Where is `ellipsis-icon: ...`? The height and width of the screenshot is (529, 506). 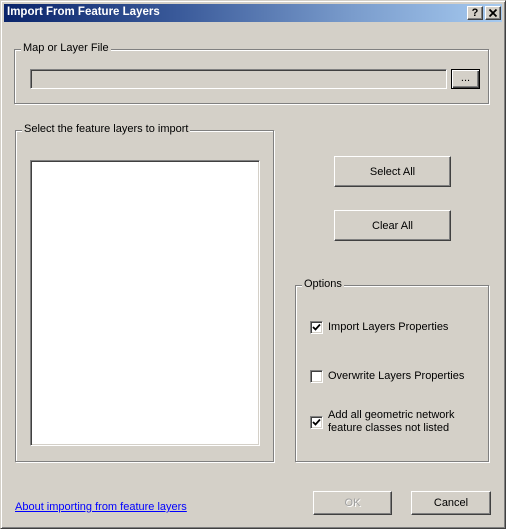 ellipsis-icon: ... is located at coordinates (465, 77).